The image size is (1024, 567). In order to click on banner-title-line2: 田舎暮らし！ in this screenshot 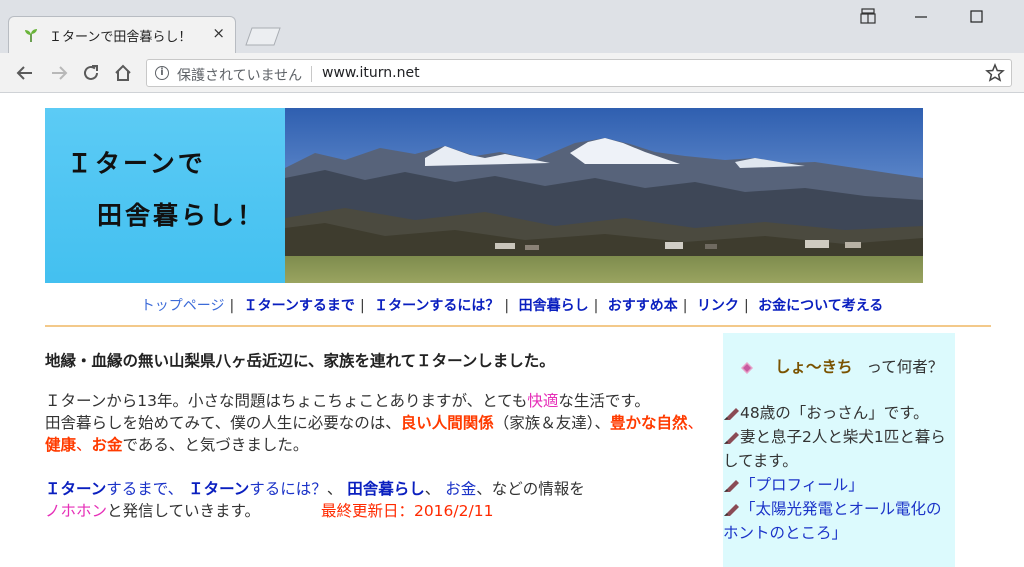, I will do `click(181, 215)`.